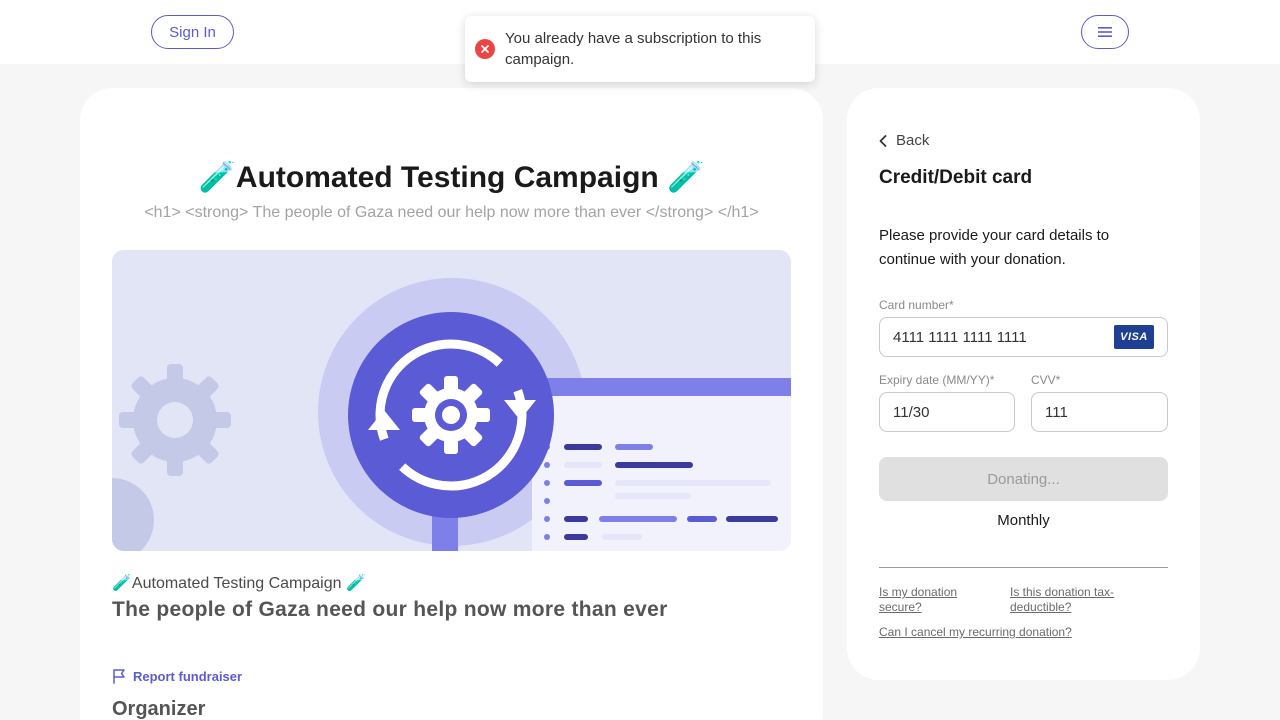 This screenshot has height=720, width=1280. I want to click on hamburger-menu-icon, so click(1105, 32).